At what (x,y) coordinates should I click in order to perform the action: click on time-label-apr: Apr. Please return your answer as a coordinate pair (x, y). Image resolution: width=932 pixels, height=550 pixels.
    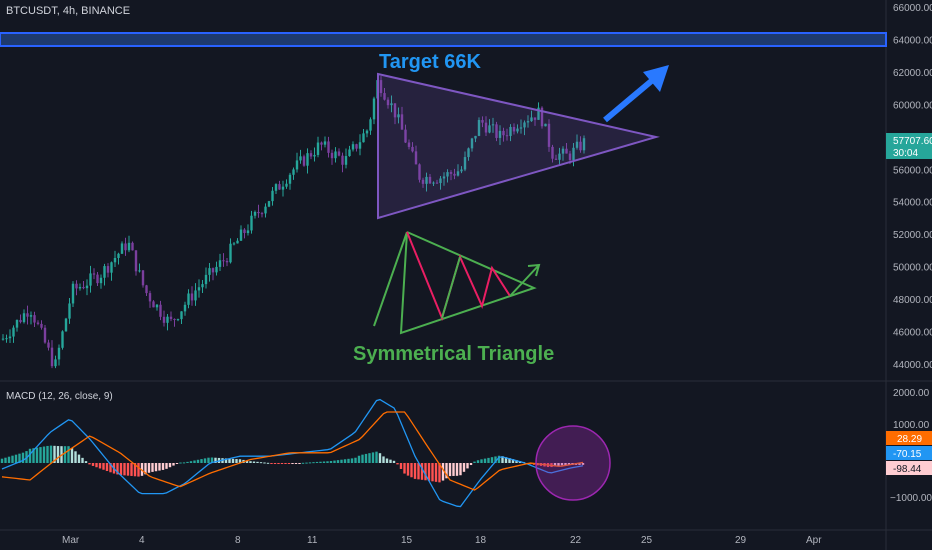
    Looking at the image, I should click on (814, 540).